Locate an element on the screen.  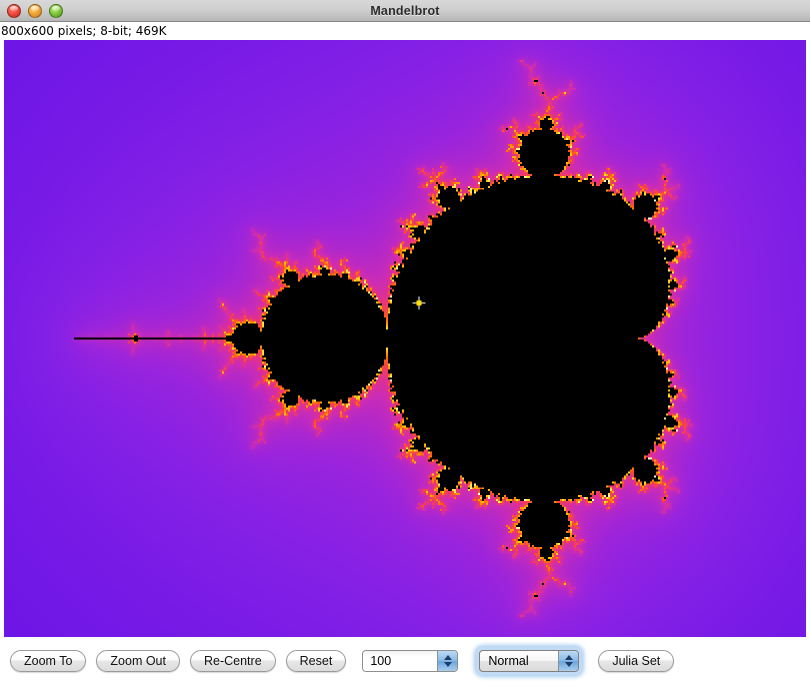
stepper-down-icon is located at coordinates (447, 664).